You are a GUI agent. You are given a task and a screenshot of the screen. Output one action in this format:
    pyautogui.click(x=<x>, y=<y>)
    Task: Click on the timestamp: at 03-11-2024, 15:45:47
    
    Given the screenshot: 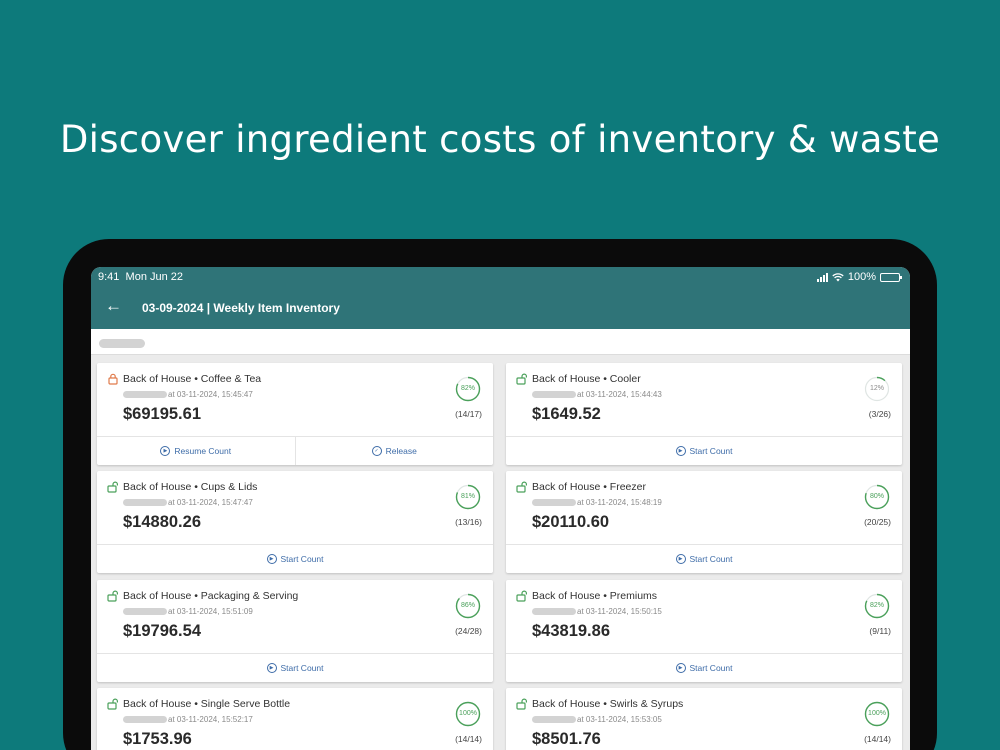 What is the action you would take?
    pyautogui.click(x=210, y=394)
    